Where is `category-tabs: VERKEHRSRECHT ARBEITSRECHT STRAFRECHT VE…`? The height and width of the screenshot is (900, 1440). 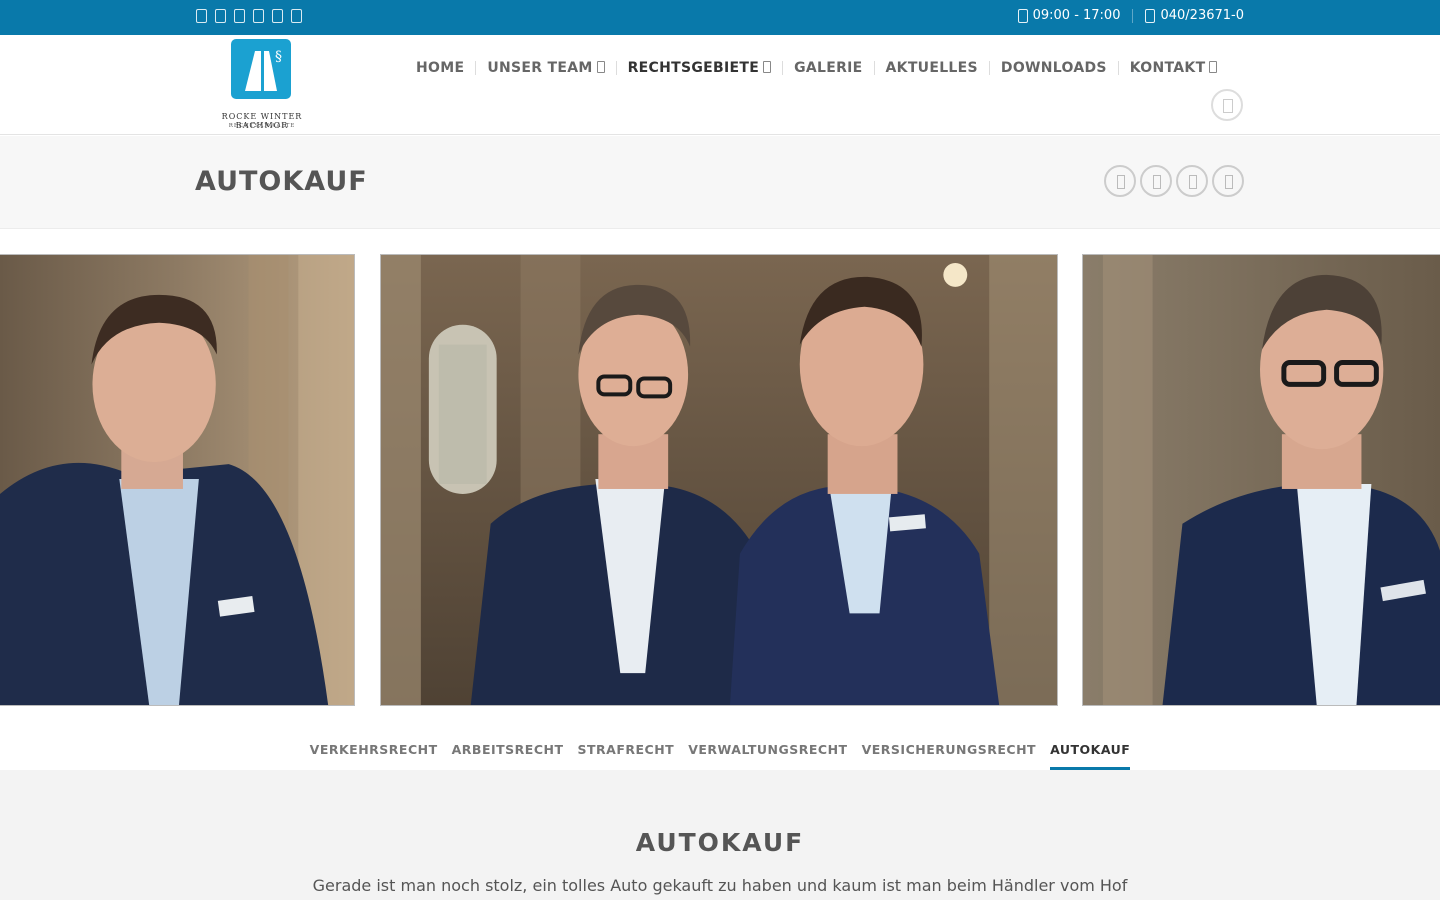
category-tabs: VERKEHRSRECHT ARBEITSRECHT STRAFRECHT VE… is located at coordinates (720, 751).